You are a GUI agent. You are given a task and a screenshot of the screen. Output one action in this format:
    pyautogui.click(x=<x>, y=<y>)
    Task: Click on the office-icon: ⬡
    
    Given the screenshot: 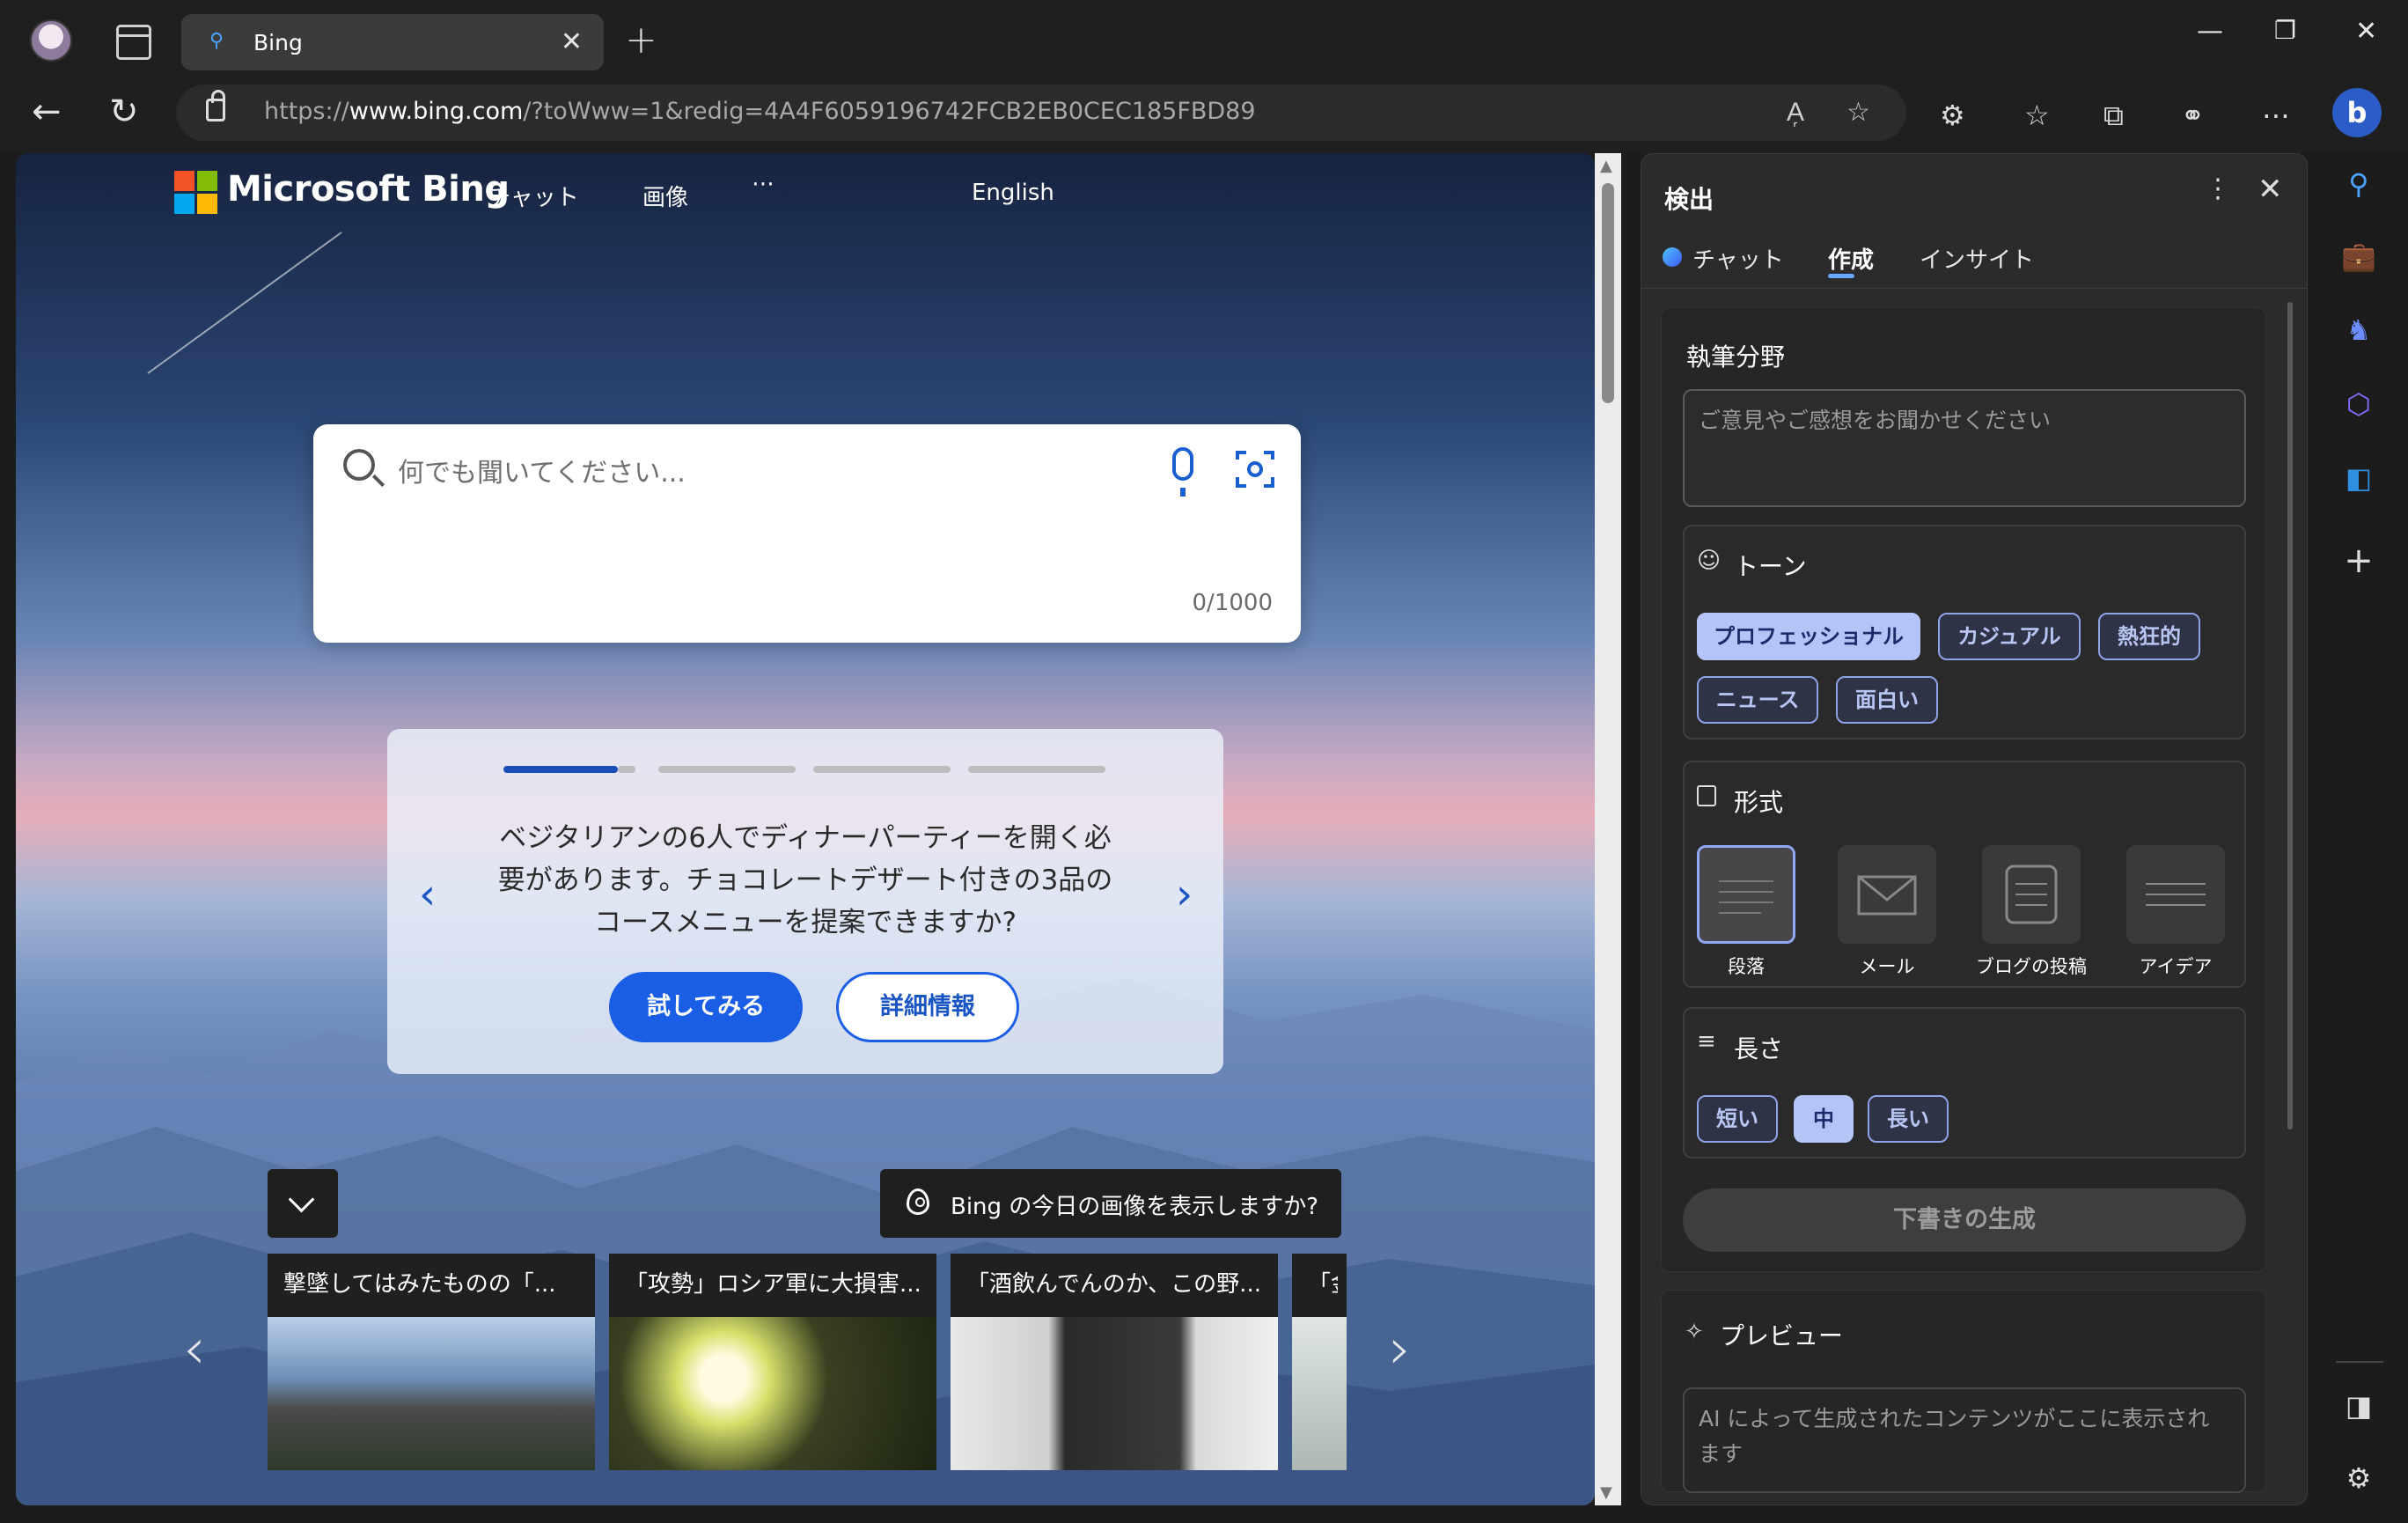 What is the action you would take?
    pyautogui.click(x=2358, y=405)
    